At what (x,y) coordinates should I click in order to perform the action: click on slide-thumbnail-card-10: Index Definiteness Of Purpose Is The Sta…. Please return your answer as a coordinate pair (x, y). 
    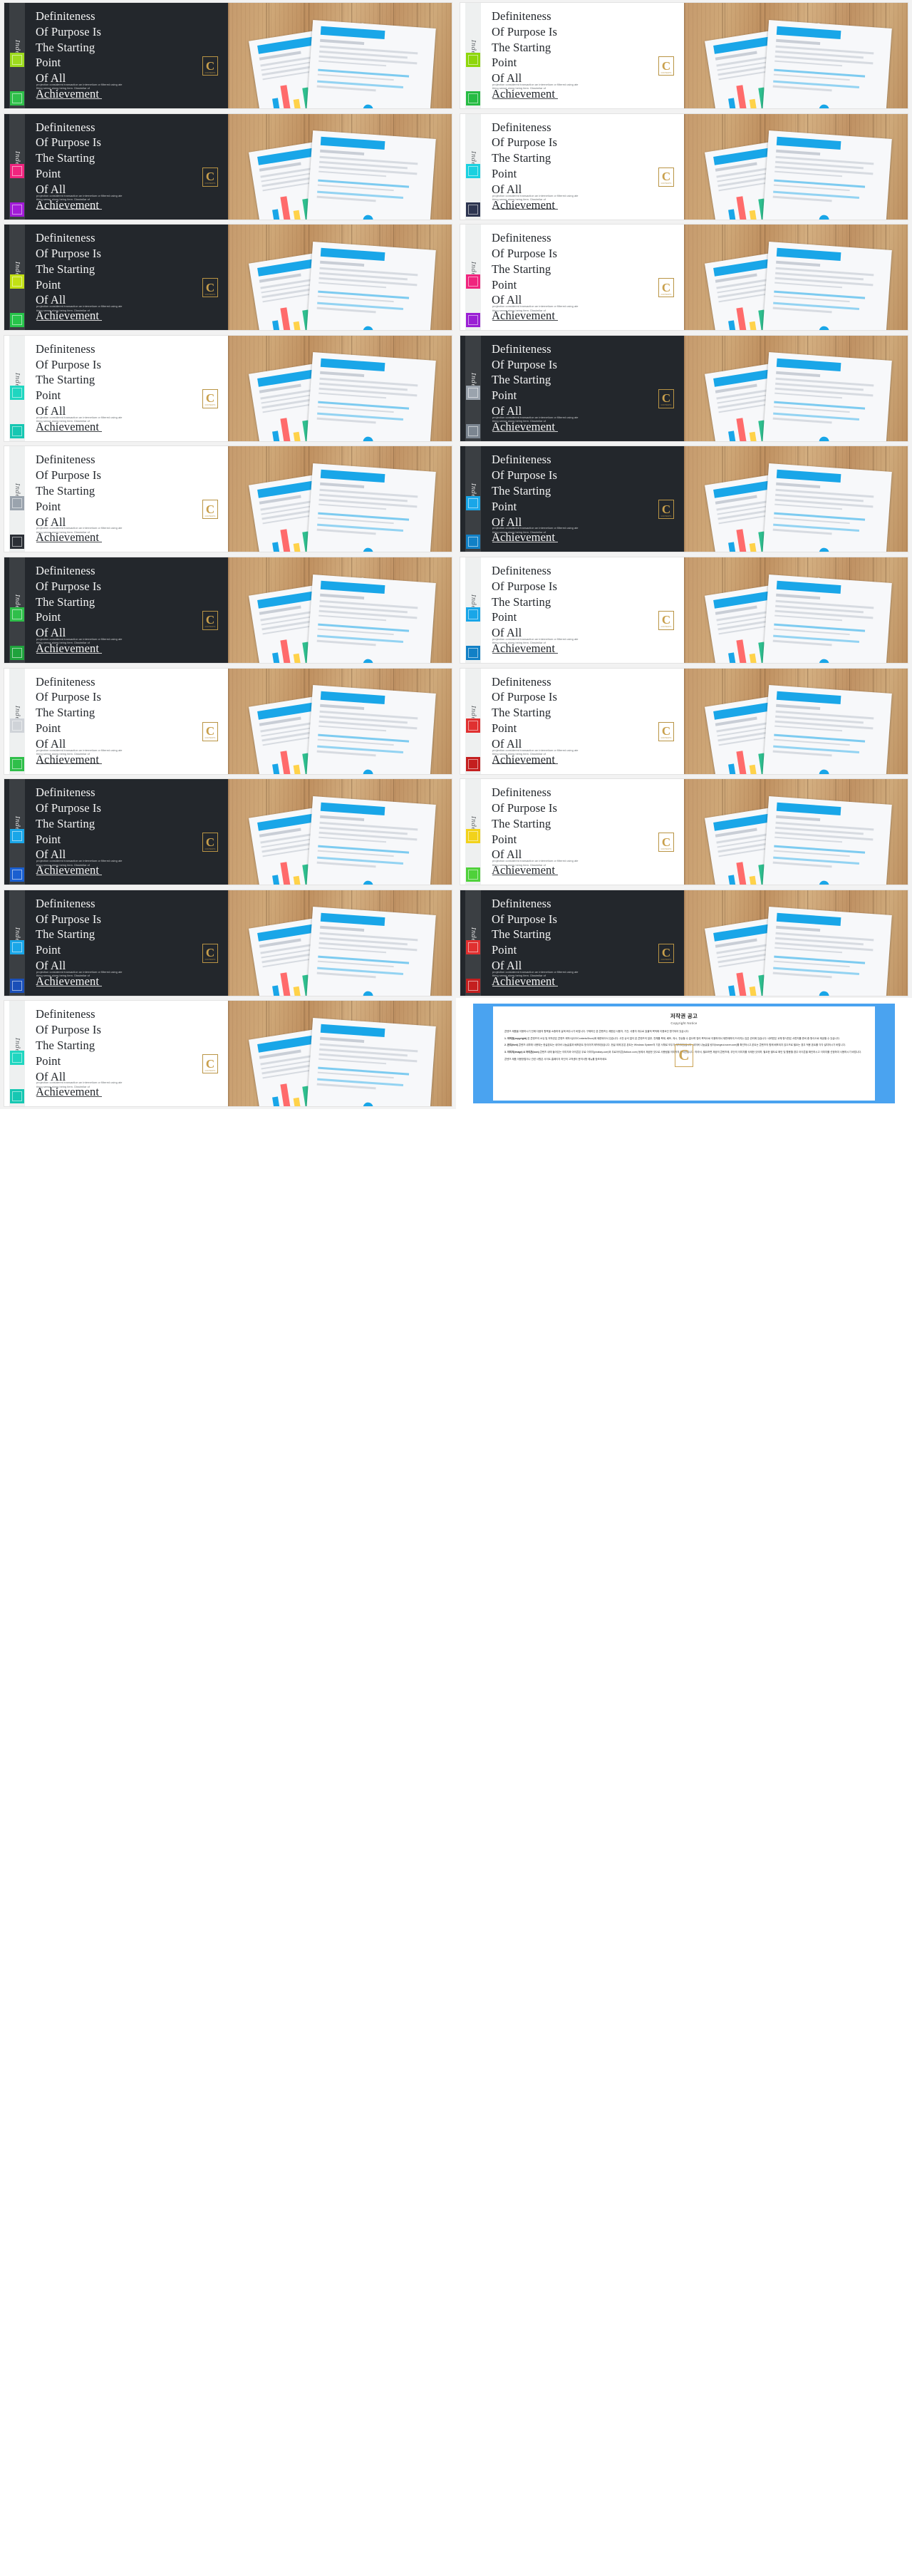
    Looking at the image, I should click on (684, 499).